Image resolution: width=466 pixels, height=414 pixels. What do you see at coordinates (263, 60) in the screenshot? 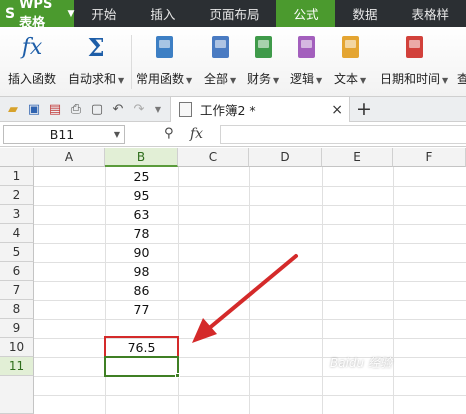
I see `finance-button: 财务 ▼` at bounding box center [263, 60].